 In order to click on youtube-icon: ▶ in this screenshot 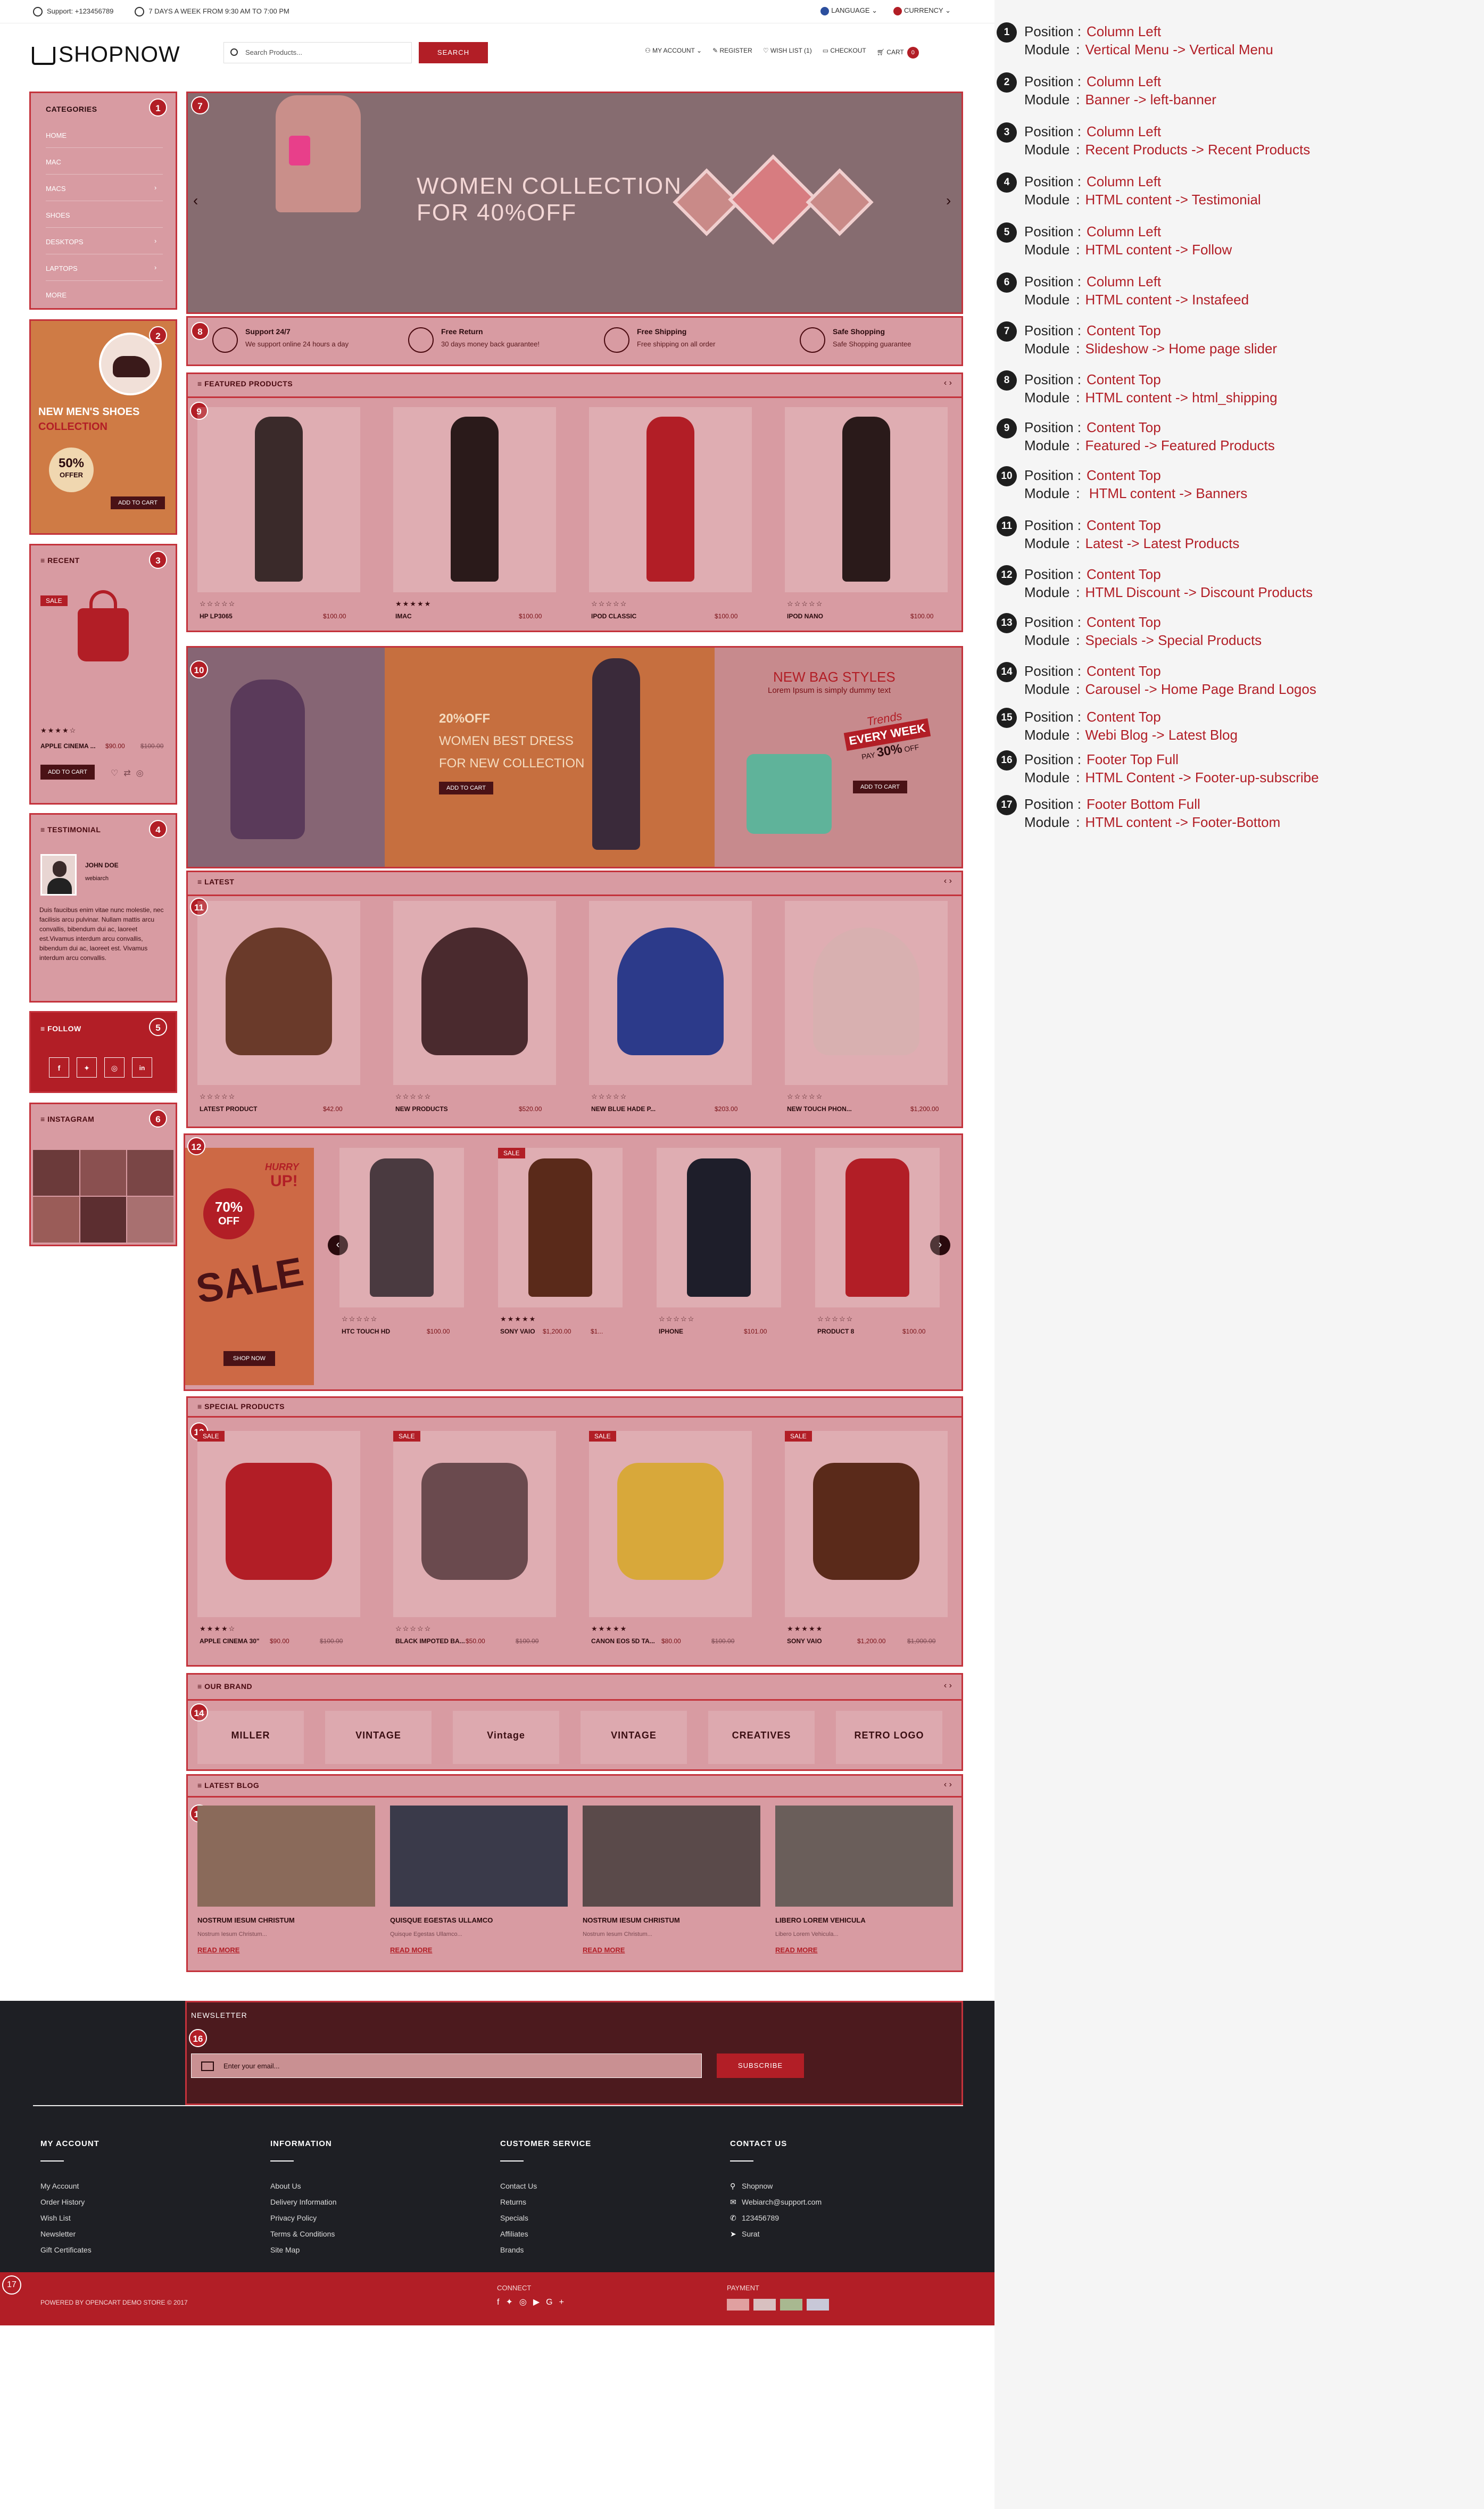, I will do `click(539, 2302)`.